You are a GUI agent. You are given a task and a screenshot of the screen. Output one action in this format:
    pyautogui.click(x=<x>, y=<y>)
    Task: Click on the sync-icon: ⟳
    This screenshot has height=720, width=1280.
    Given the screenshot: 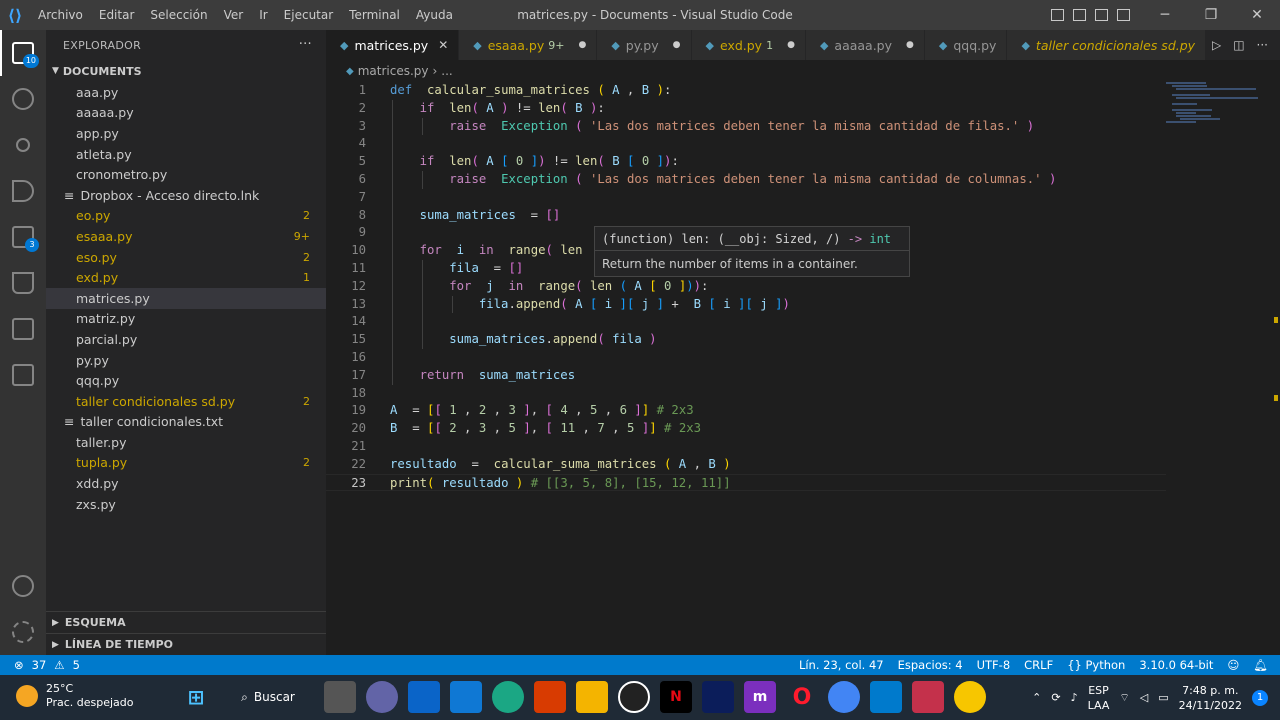 What is the action you would take?
    pyautogui.click(x=1055, y=697)
    